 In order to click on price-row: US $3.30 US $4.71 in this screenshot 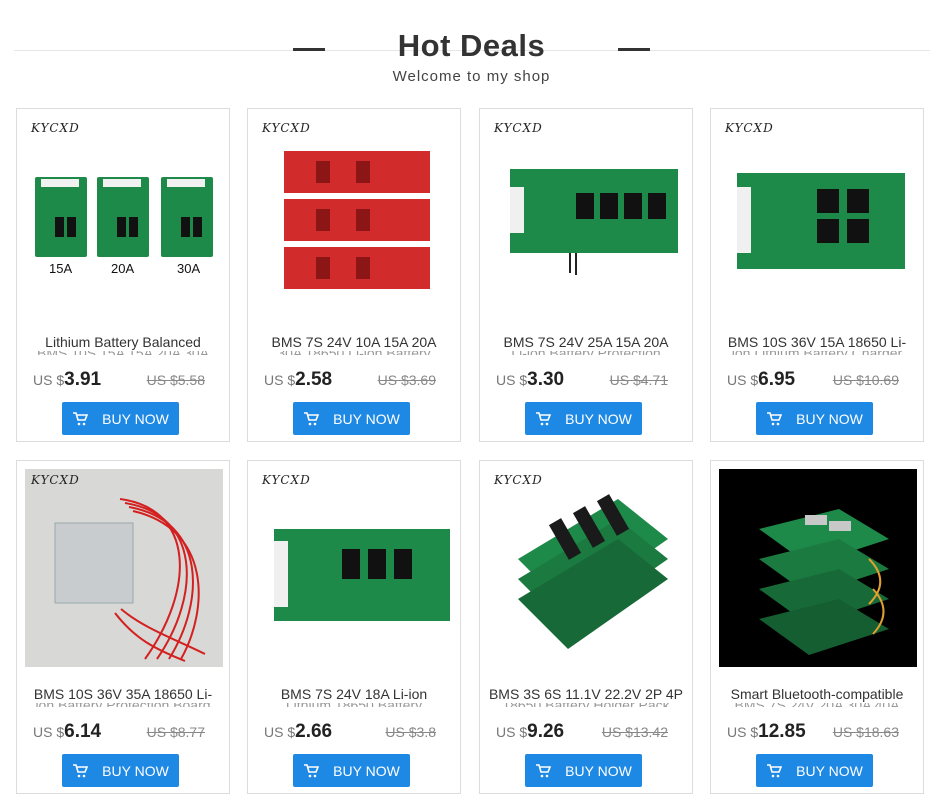, I will do `click(591, 380)`.